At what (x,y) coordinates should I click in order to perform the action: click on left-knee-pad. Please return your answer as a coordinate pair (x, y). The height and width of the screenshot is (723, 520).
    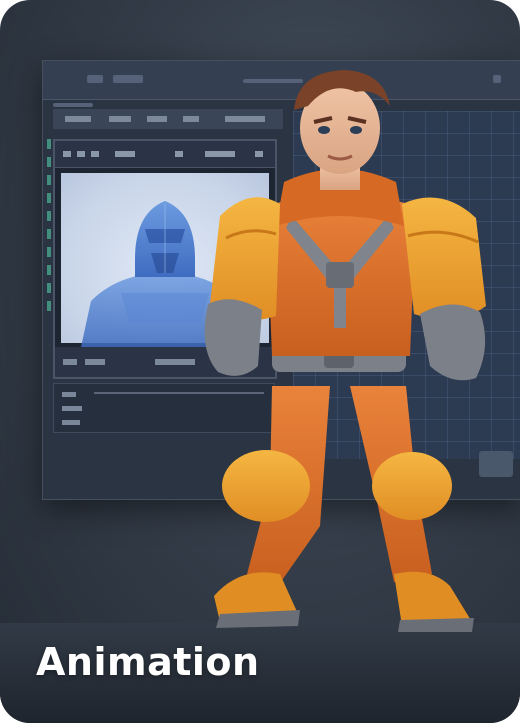
    Looking at the image, I should click on (266, 486).